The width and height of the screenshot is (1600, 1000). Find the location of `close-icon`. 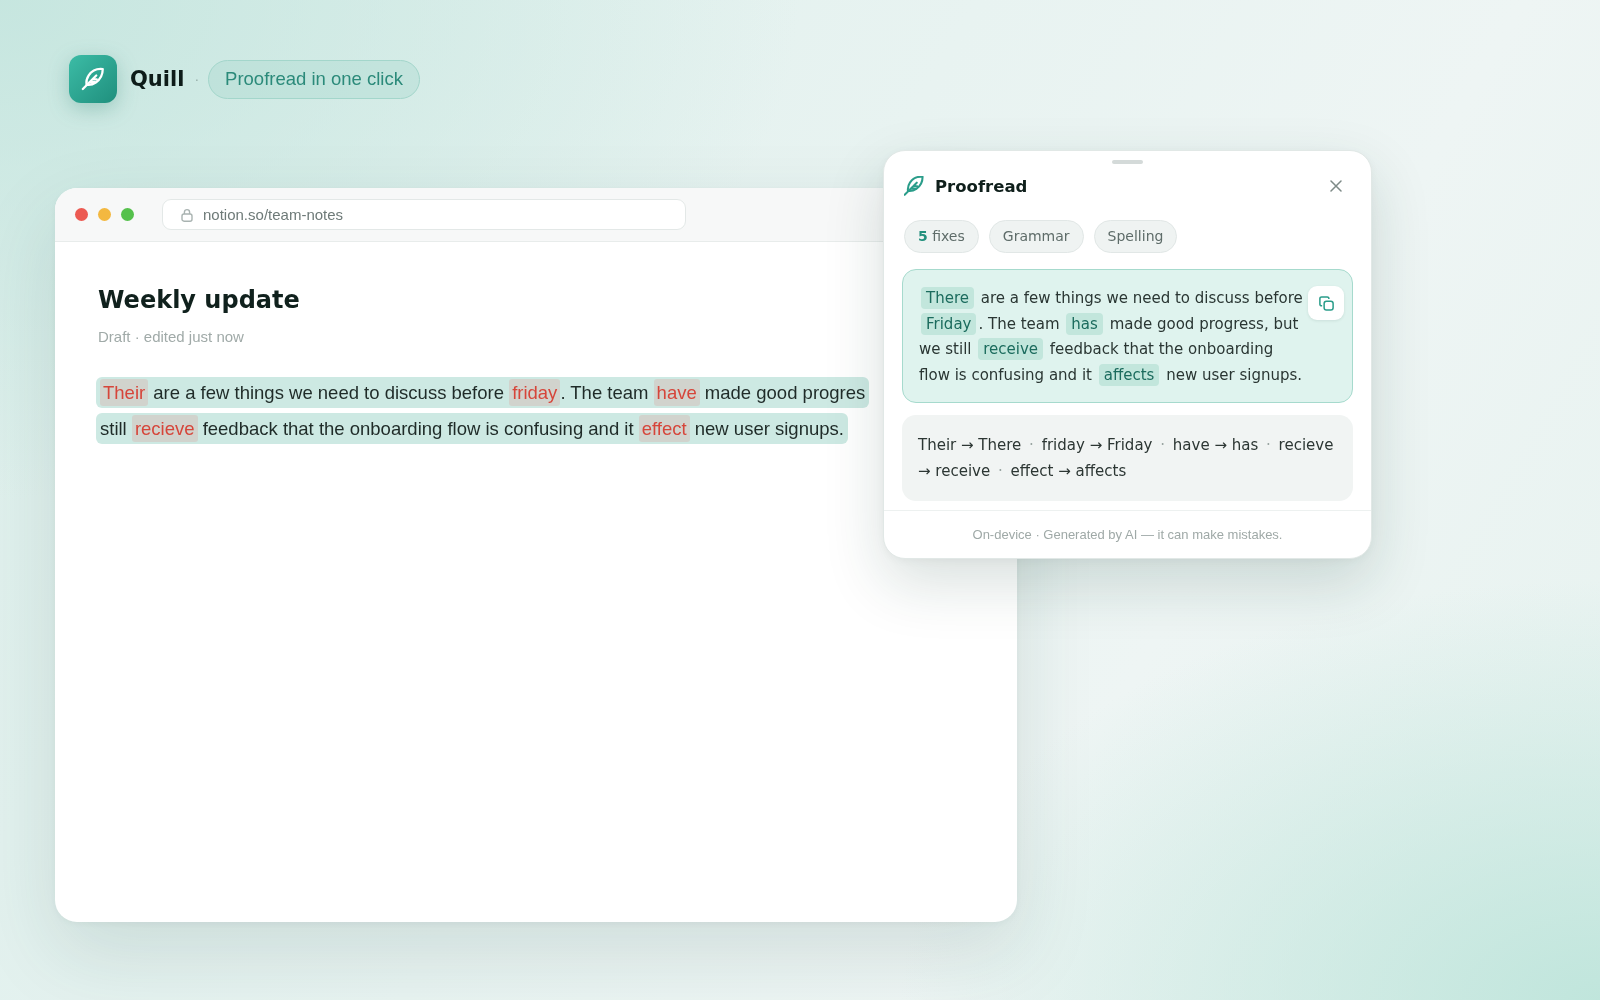

close-icon is located at coordinates (1336, 186).